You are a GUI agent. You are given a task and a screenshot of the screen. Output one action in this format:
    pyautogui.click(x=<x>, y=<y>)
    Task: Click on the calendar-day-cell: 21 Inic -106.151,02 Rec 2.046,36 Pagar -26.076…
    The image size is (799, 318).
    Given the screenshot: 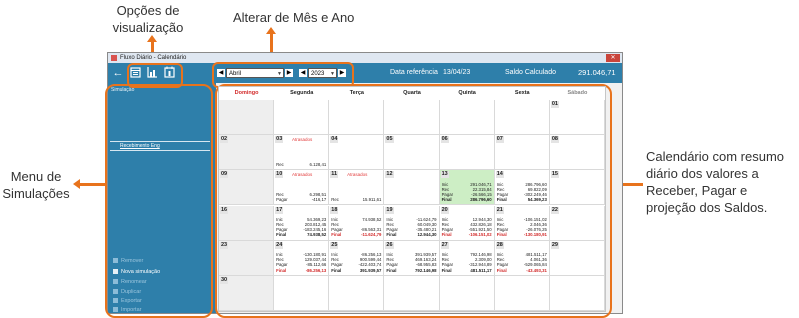 What is the action you would take?
    pyautogui.click(x=522, y=223)
    